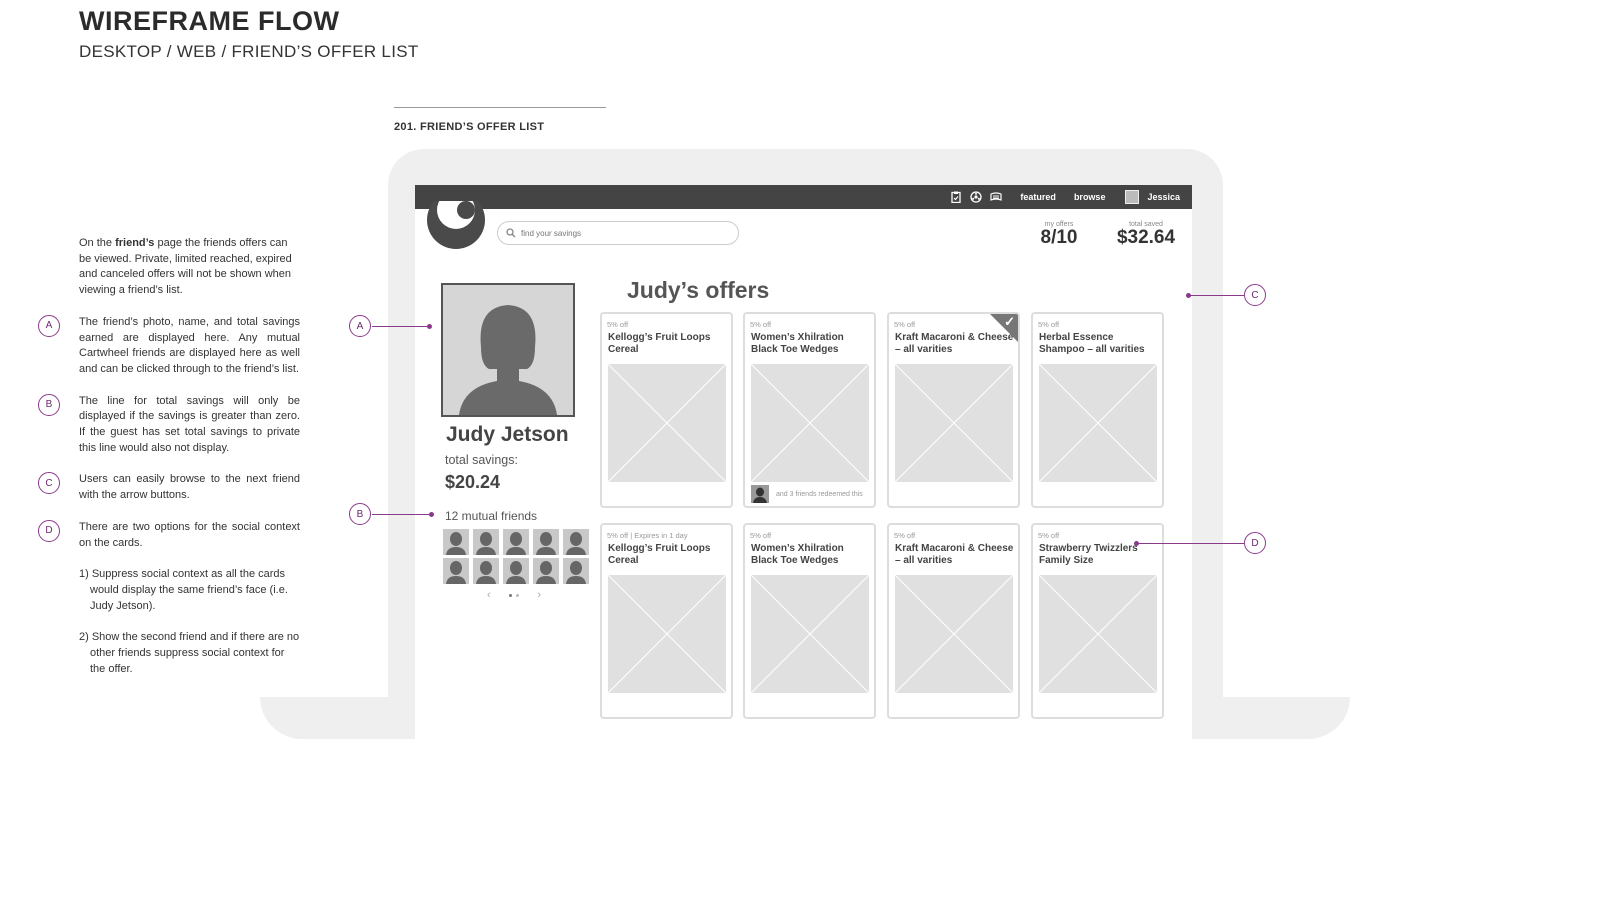  Describe the element at coordinates (481, 460) in the screenshot. I see `total-savings-label: total savings:` at that location.